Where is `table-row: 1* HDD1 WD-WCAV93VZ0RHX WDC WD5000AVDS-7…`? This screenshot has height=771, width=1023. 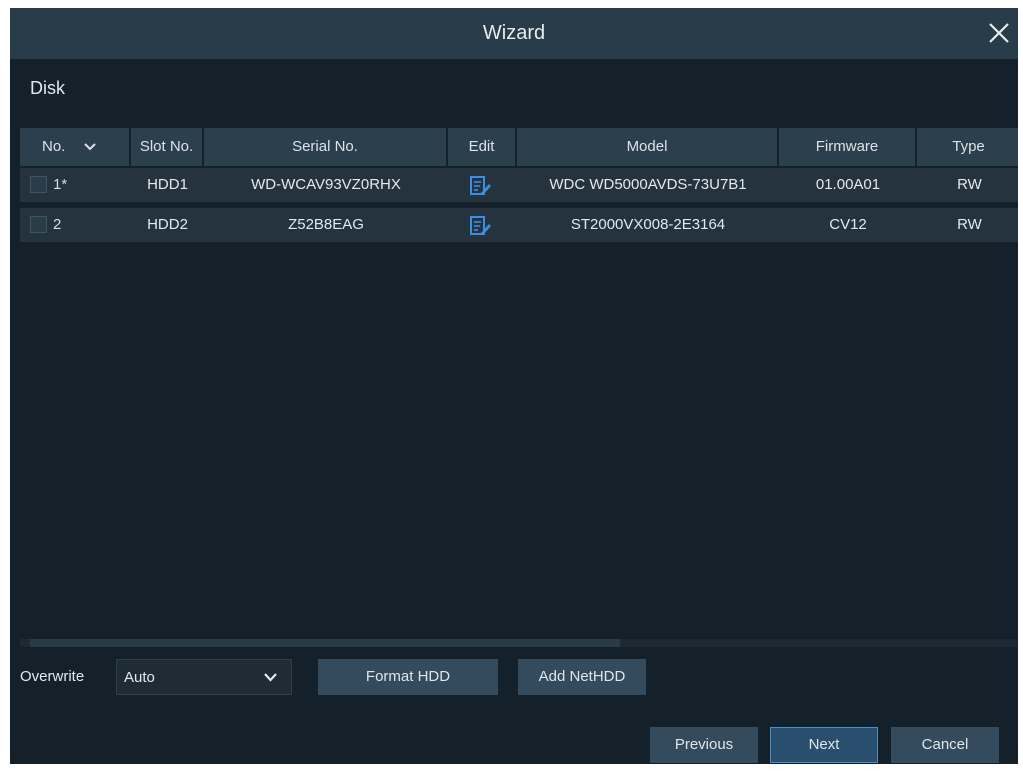
table-row: 1* HDD1 WD-WCAV93VZ0RHX WDC WD5000AVDS-7… is located at coordinates (519, 185).